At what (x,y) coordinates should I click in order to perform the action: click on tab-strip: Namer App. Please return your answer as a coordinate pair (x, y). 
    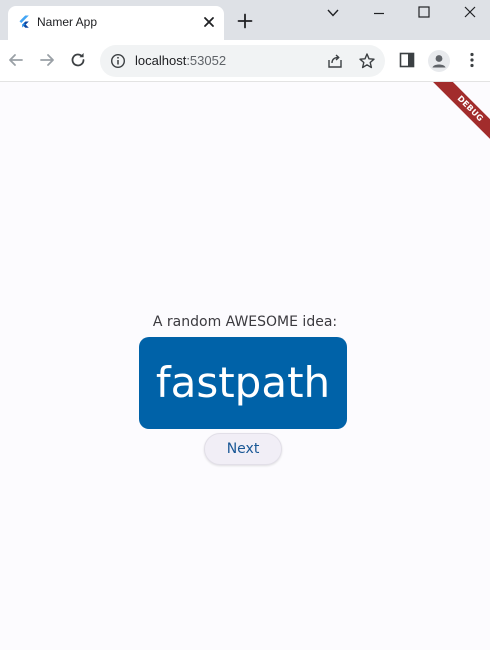
    Looking at the image, I should click on (245, 20).